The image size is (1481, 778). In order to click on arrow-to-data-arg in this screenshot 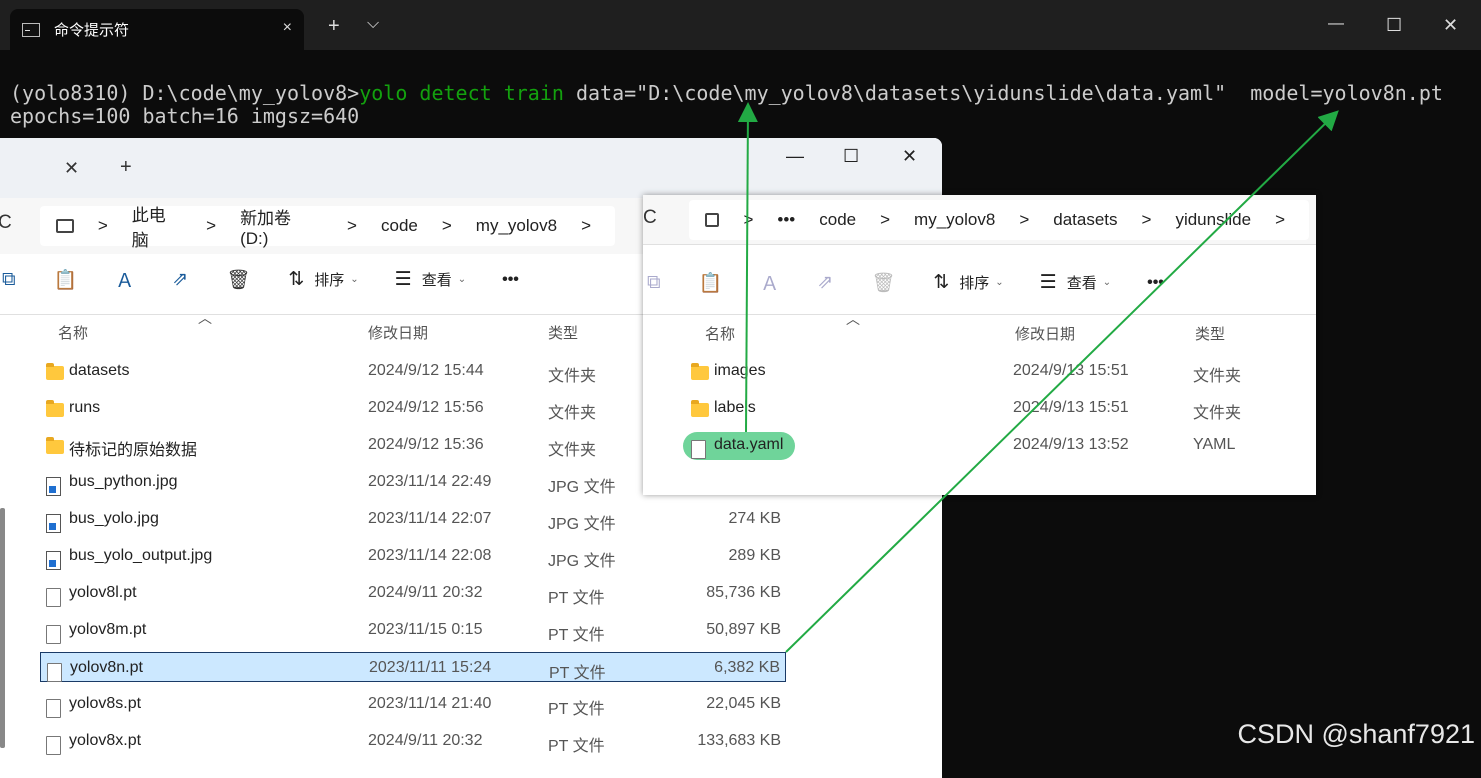, I will do `click(747, 267)`.